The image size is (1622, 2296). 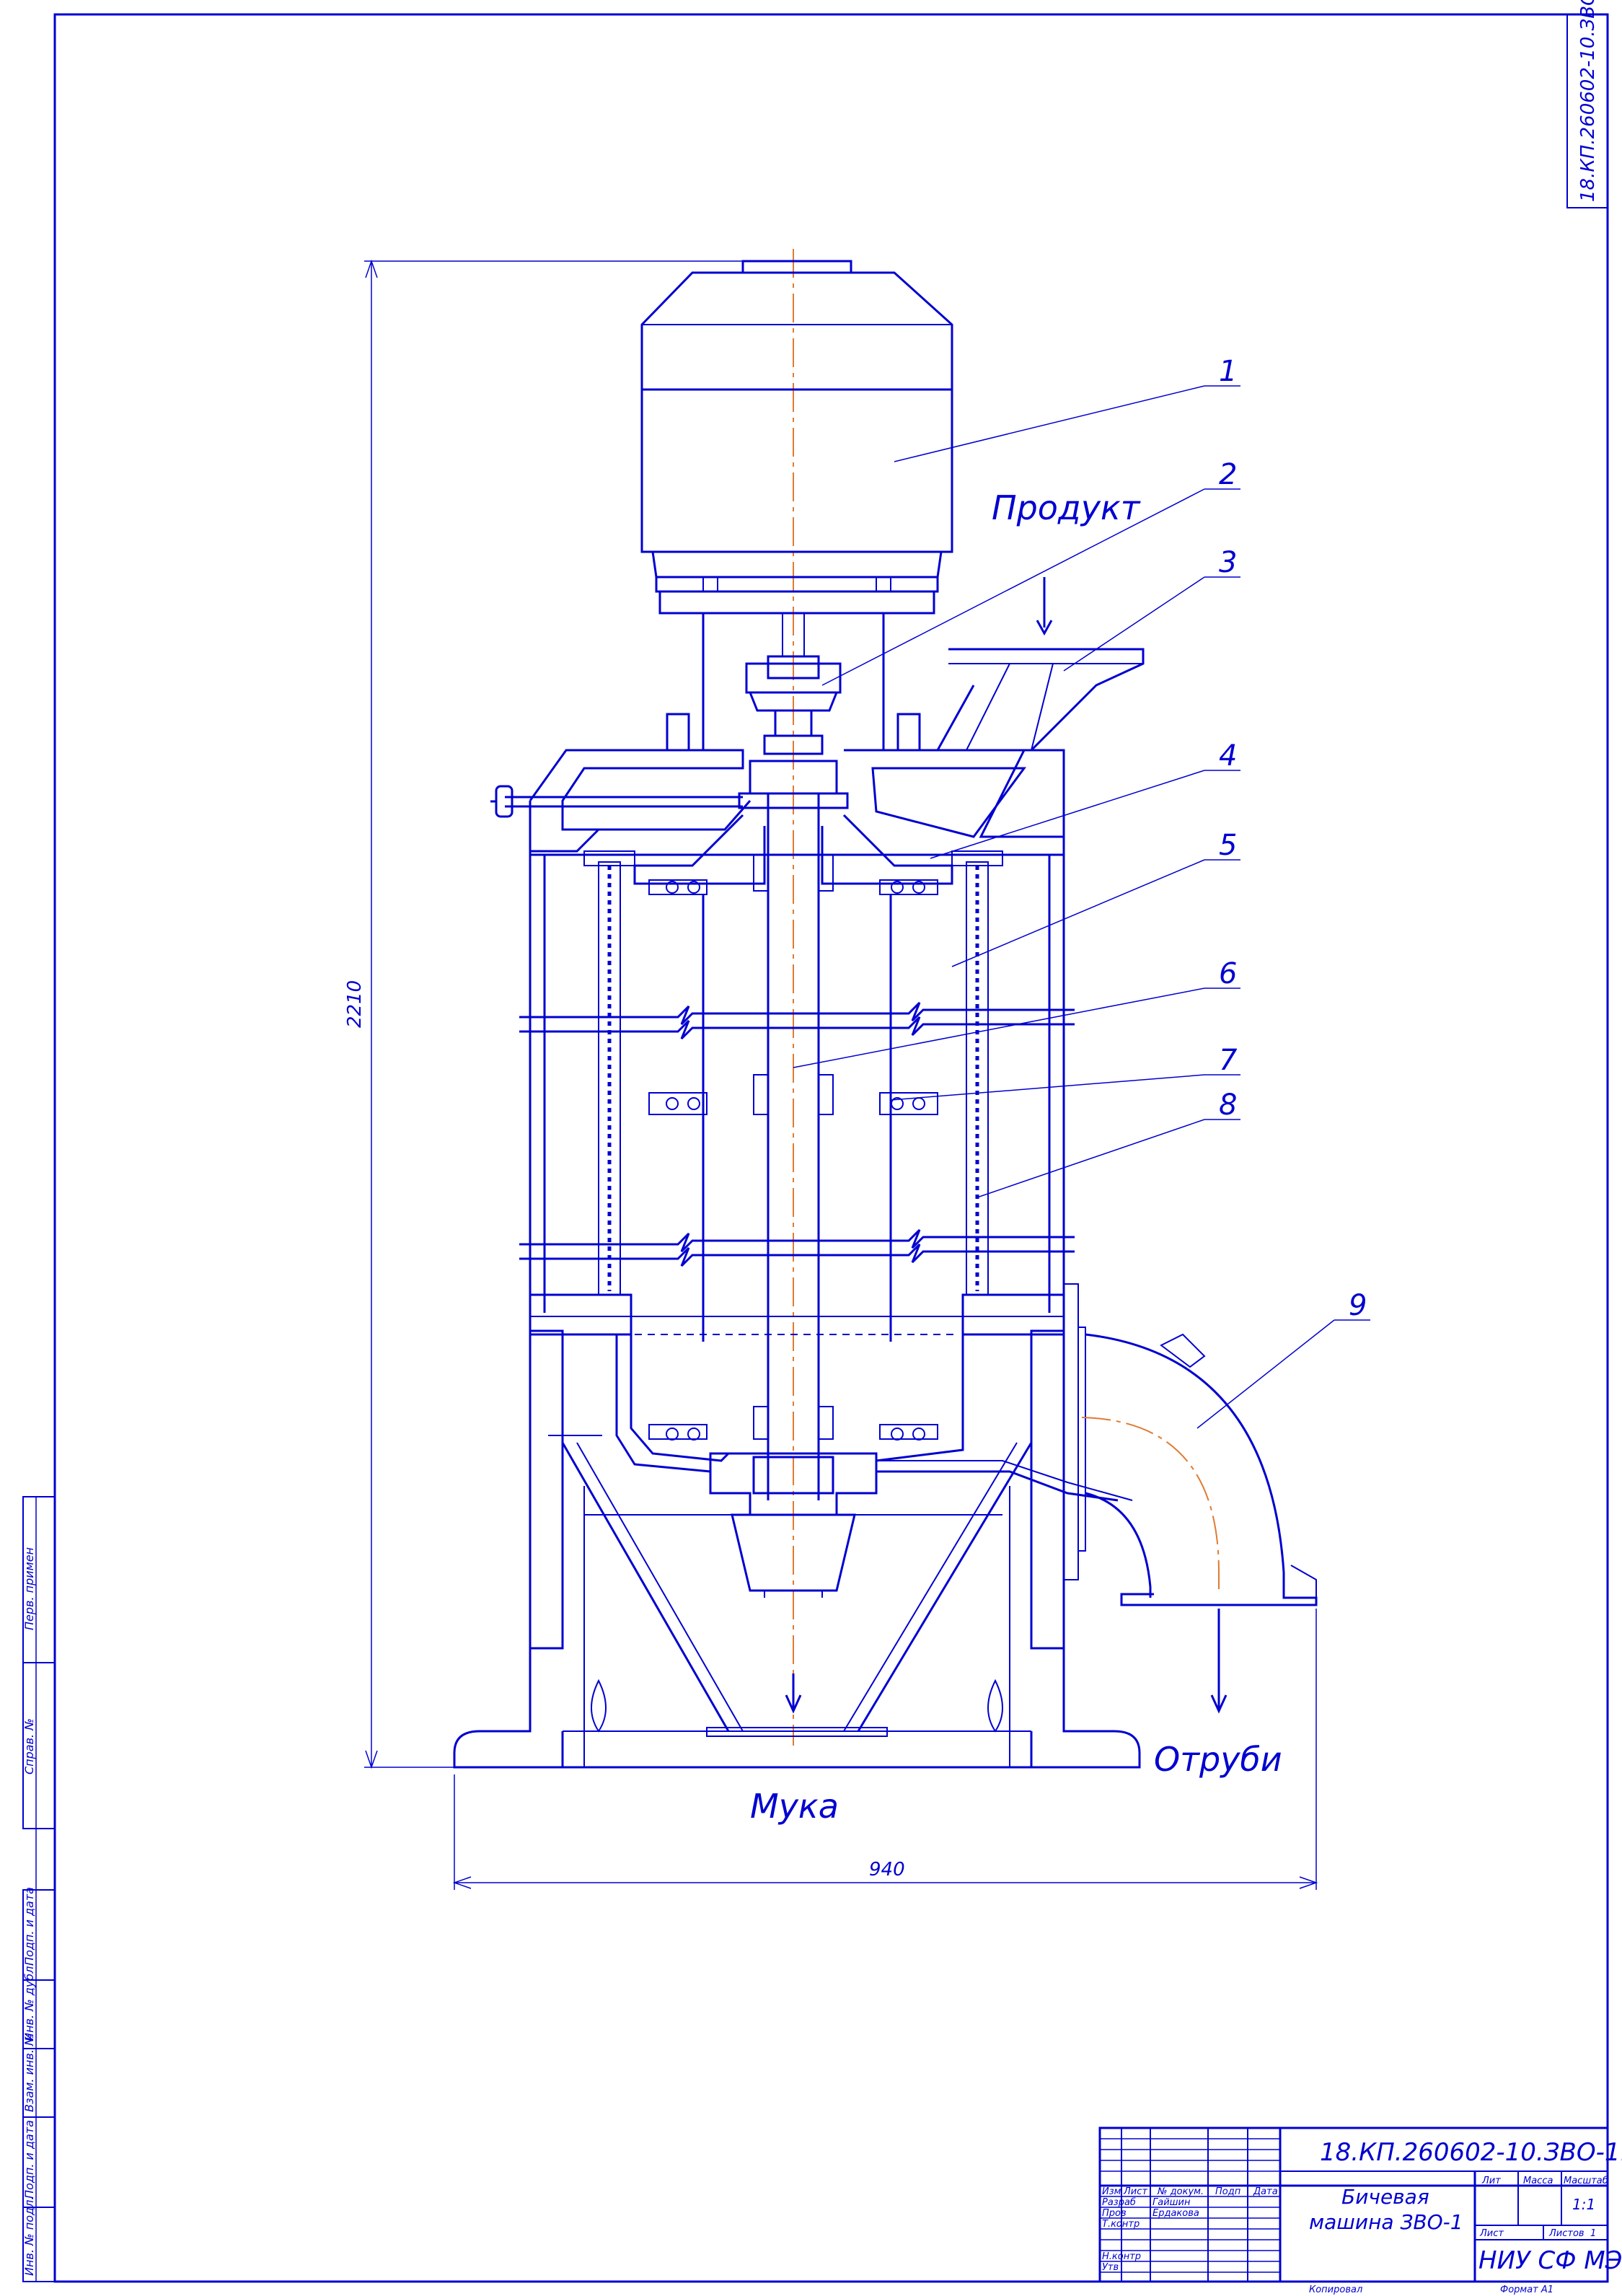 I want to click on stamp-col-izm: Изм, so click(x=1111, y=2192).